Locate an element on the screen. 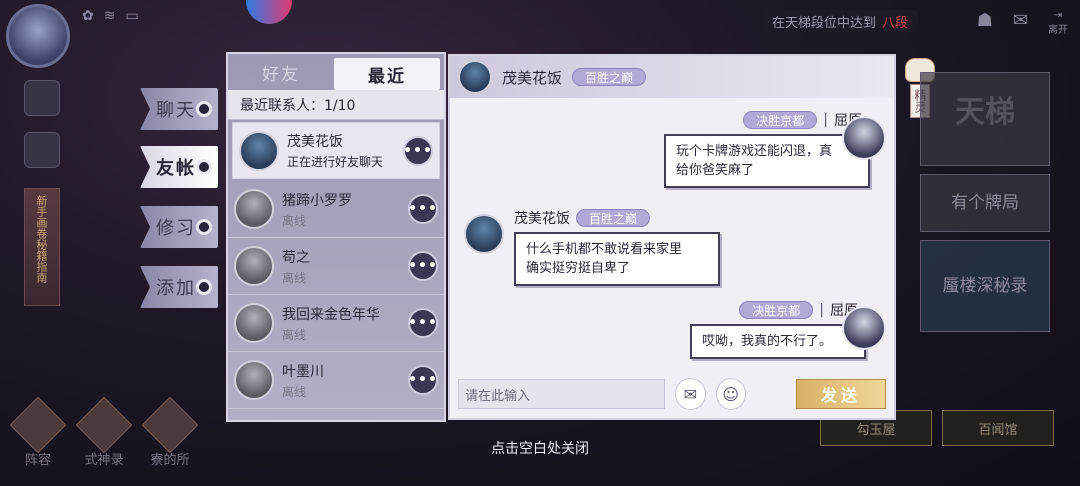  sidetab-study: 修习 is located at coordinates (179, 227).